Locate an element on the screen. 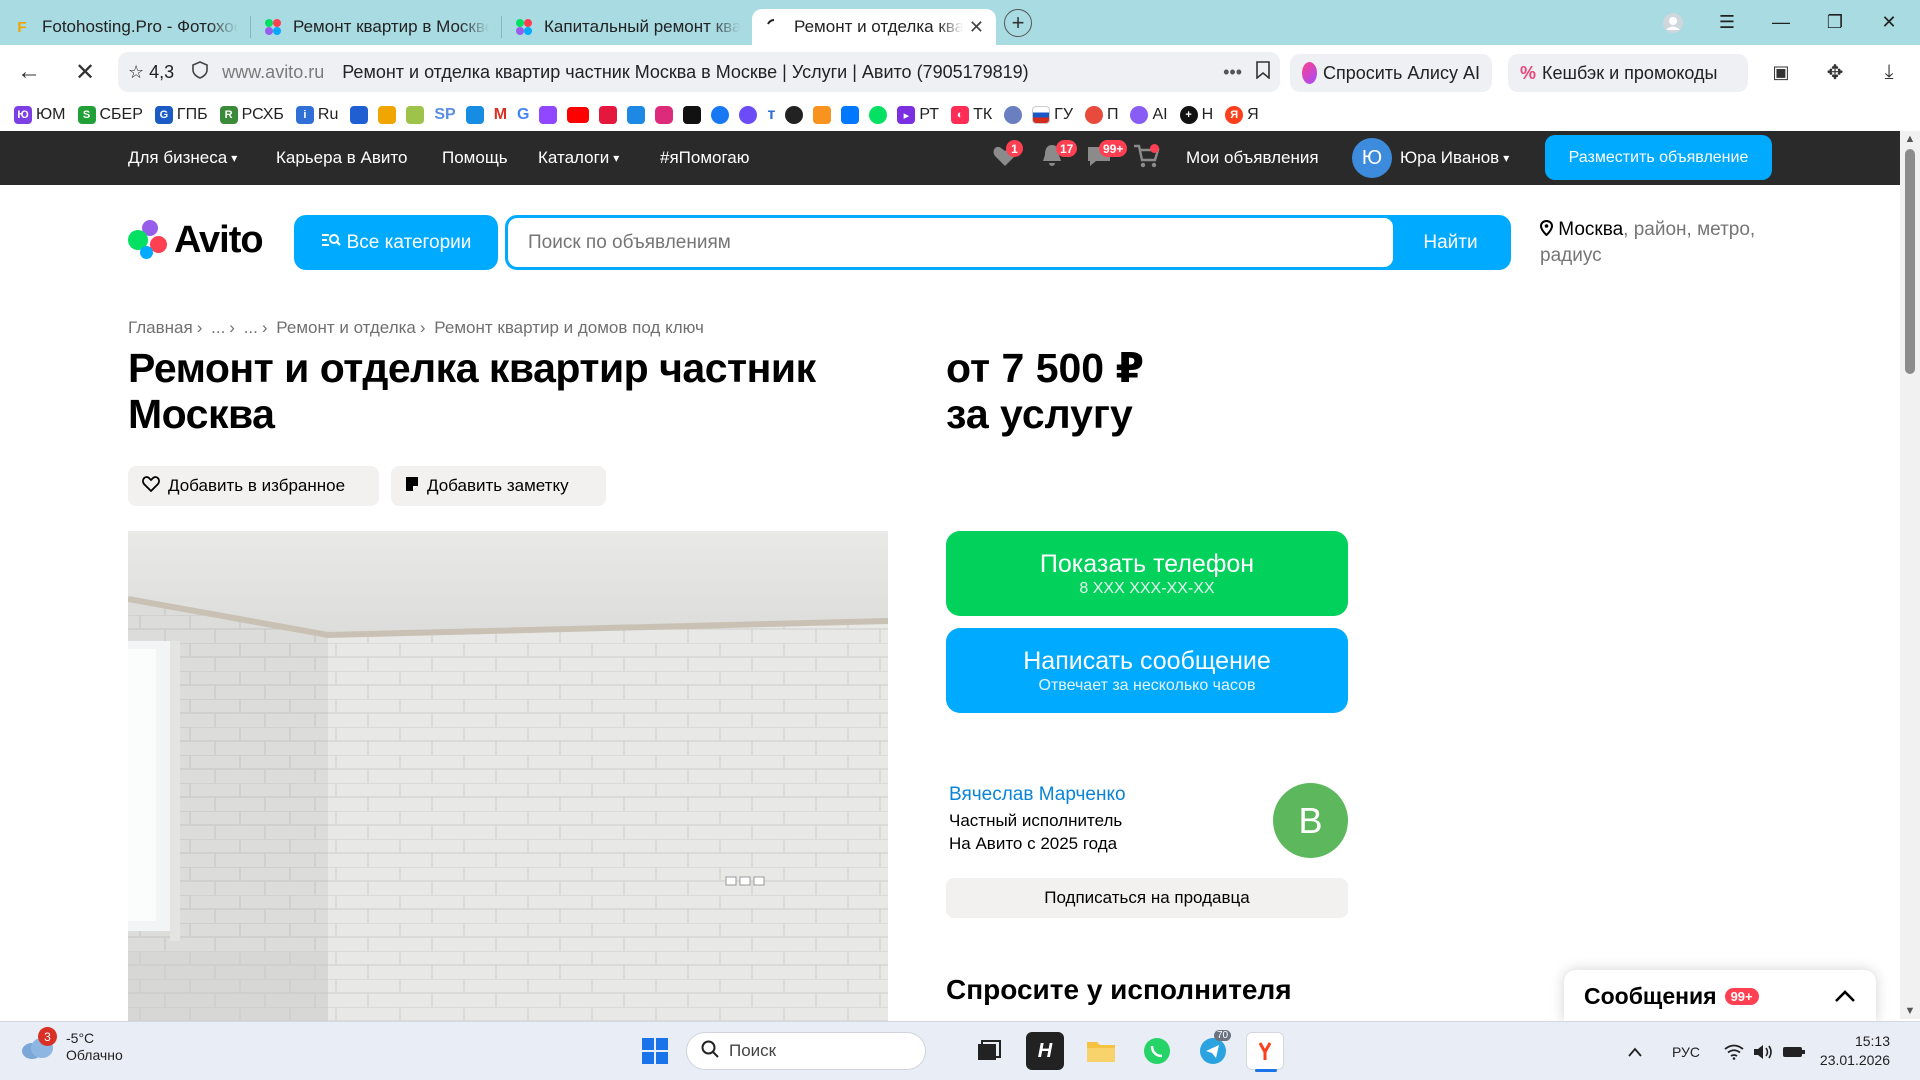 Image resolution: width=1920 pixels, height=1080 pixels. sp-bookmark-icon: SP is located at coordinates (444, 115).